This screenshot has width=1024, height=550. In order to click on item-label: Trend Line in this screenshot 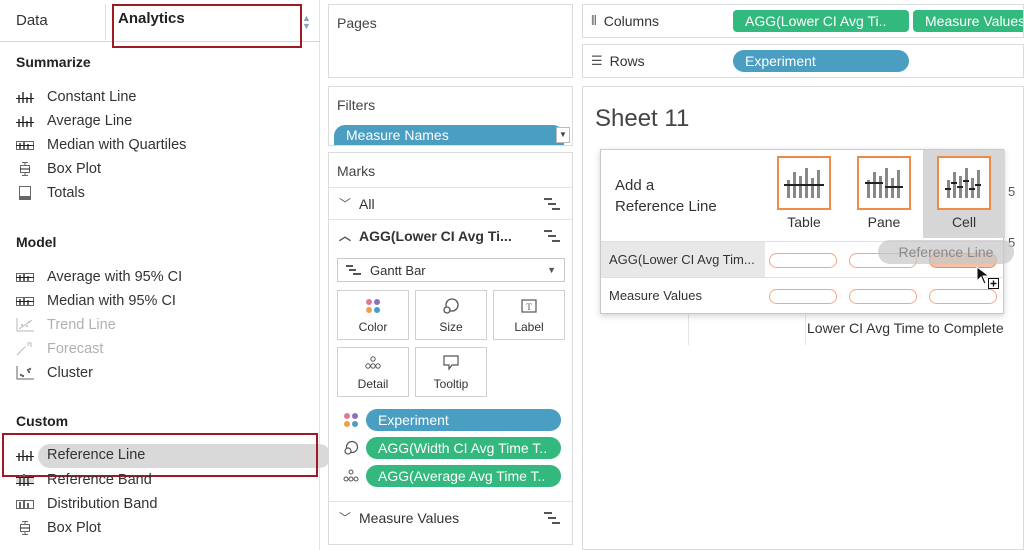, I will do `click(81, 325)`.